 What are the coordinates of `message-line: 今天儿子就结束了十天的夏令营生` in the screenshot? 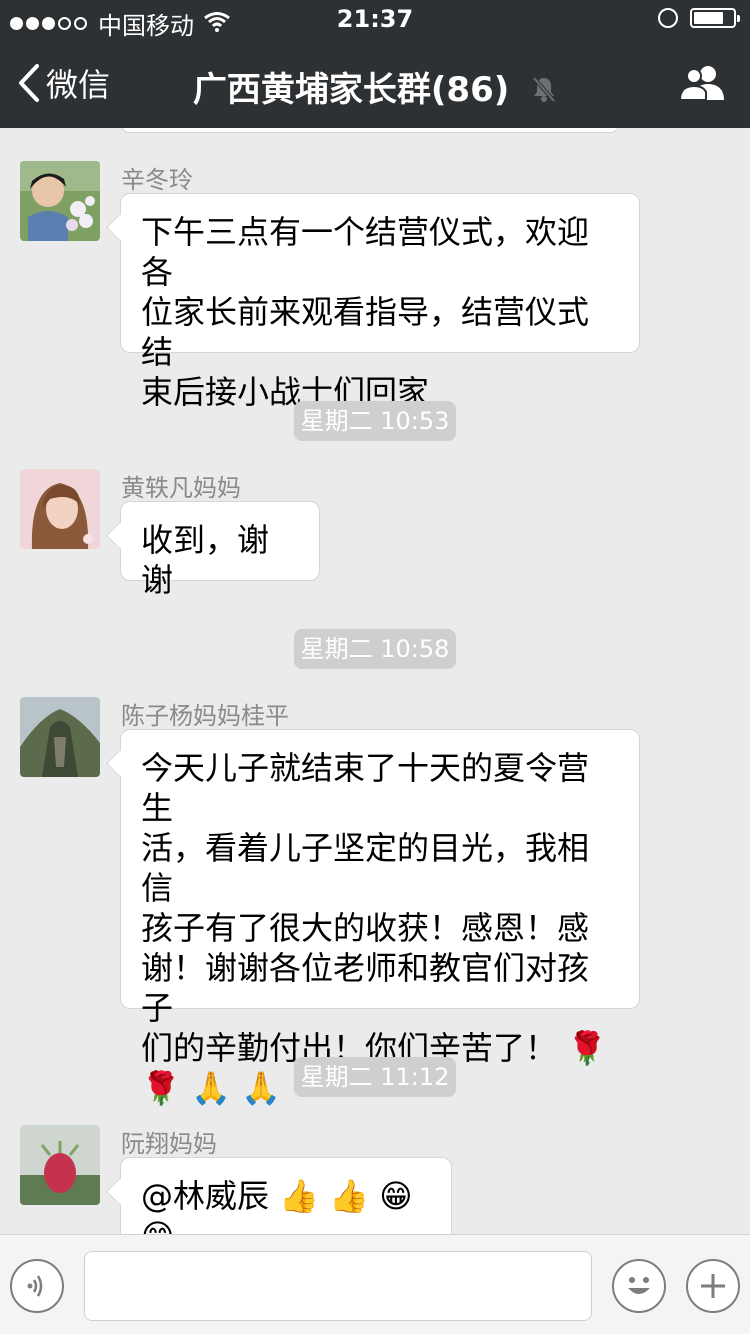 It's located at (365, 788).